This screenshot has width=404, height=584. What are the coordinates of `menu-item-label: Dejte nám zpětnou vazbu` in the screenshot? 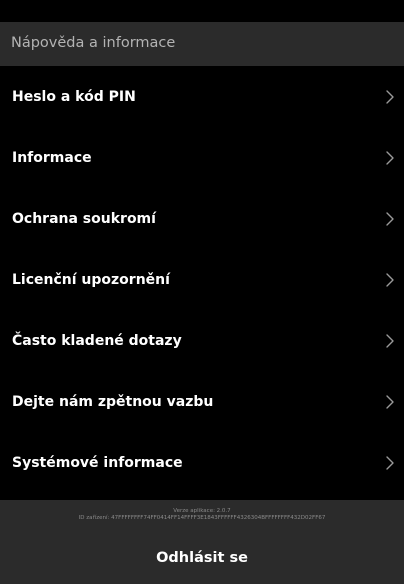 It's located at (113, 402).